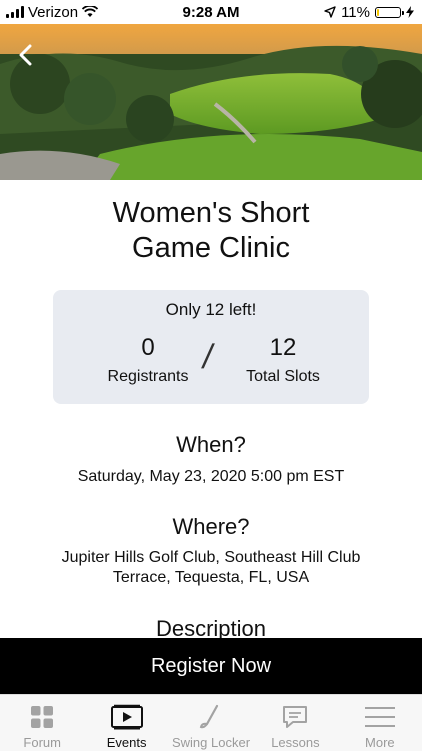 The width and height of the screenshot is (422, 751). I want to click on registrants-stat: 0 Registrants, so click(148, 360).